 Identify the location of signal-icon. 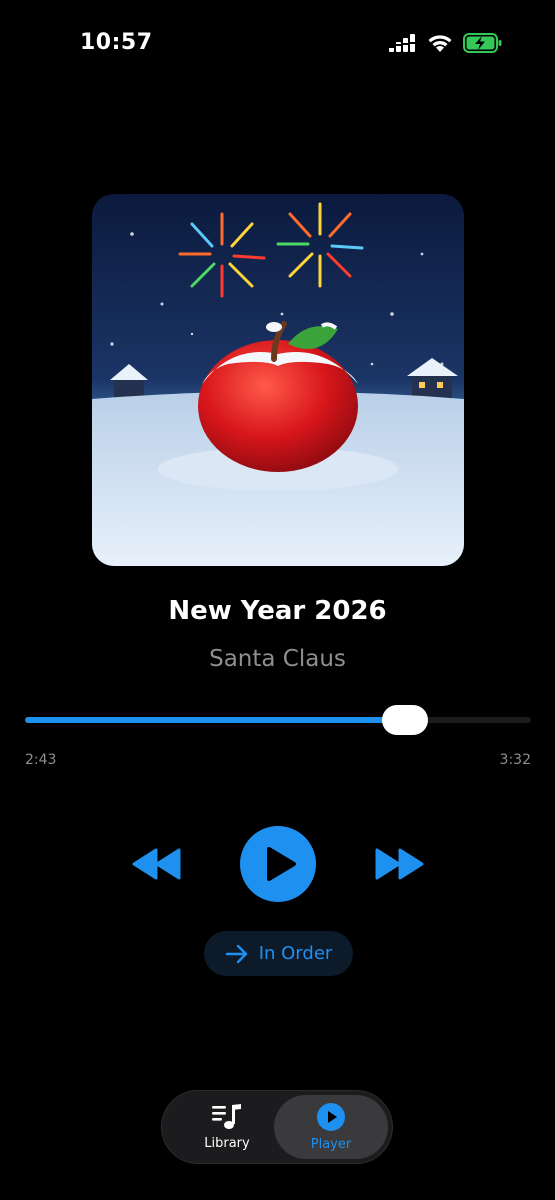
(402, 43).